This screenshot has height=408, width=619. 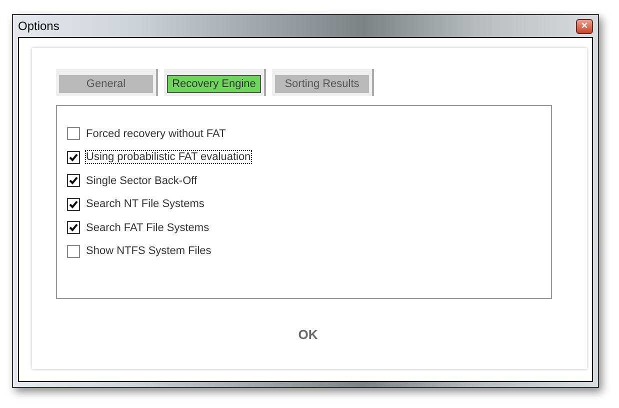 I want to click on checkbox-label: Single Sector Back-Off, so click(x=142, y=180).